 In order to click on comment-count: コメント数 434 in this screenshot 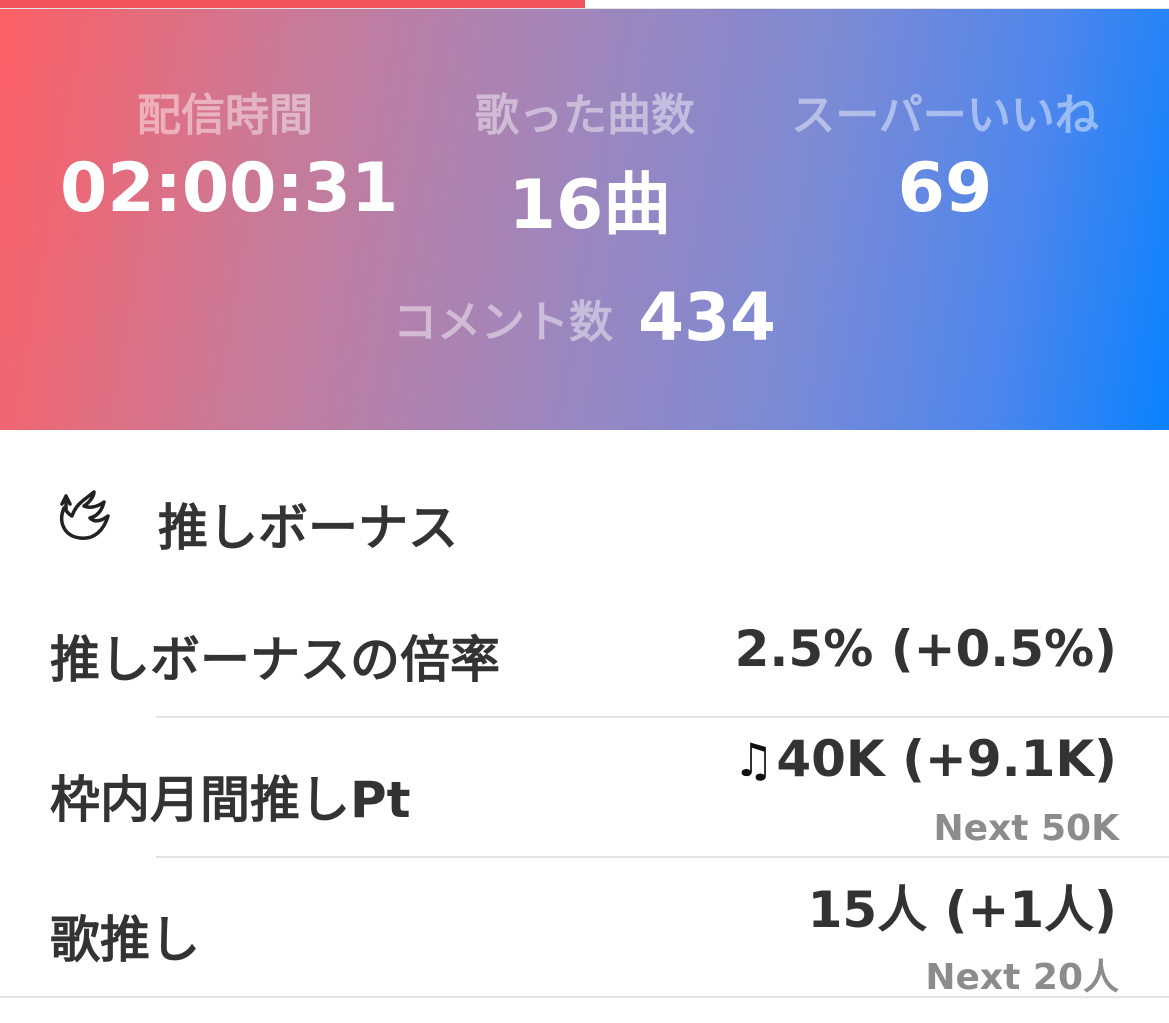, I will do `click(584, 317)`.